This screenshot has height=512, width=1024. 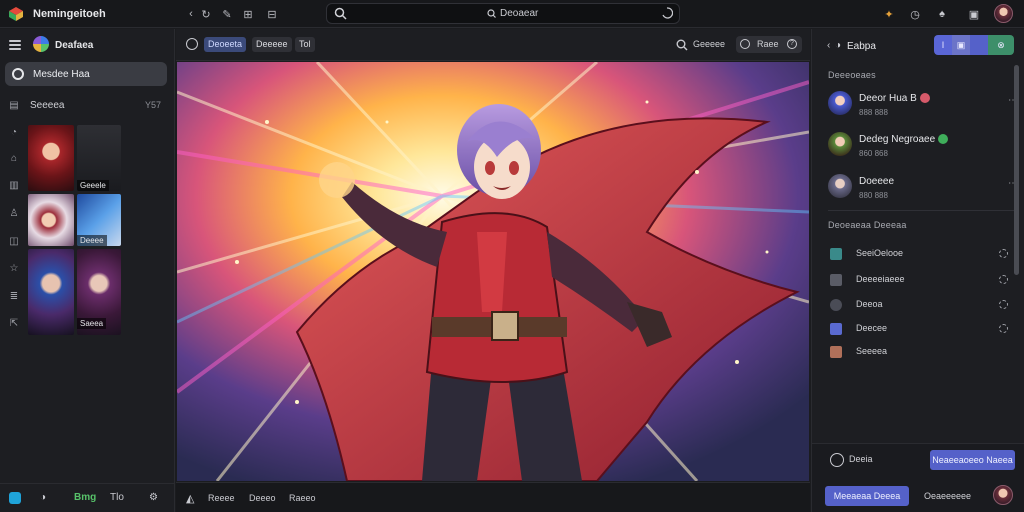 I want to click on voice-icon, so click(x=667, y=13).